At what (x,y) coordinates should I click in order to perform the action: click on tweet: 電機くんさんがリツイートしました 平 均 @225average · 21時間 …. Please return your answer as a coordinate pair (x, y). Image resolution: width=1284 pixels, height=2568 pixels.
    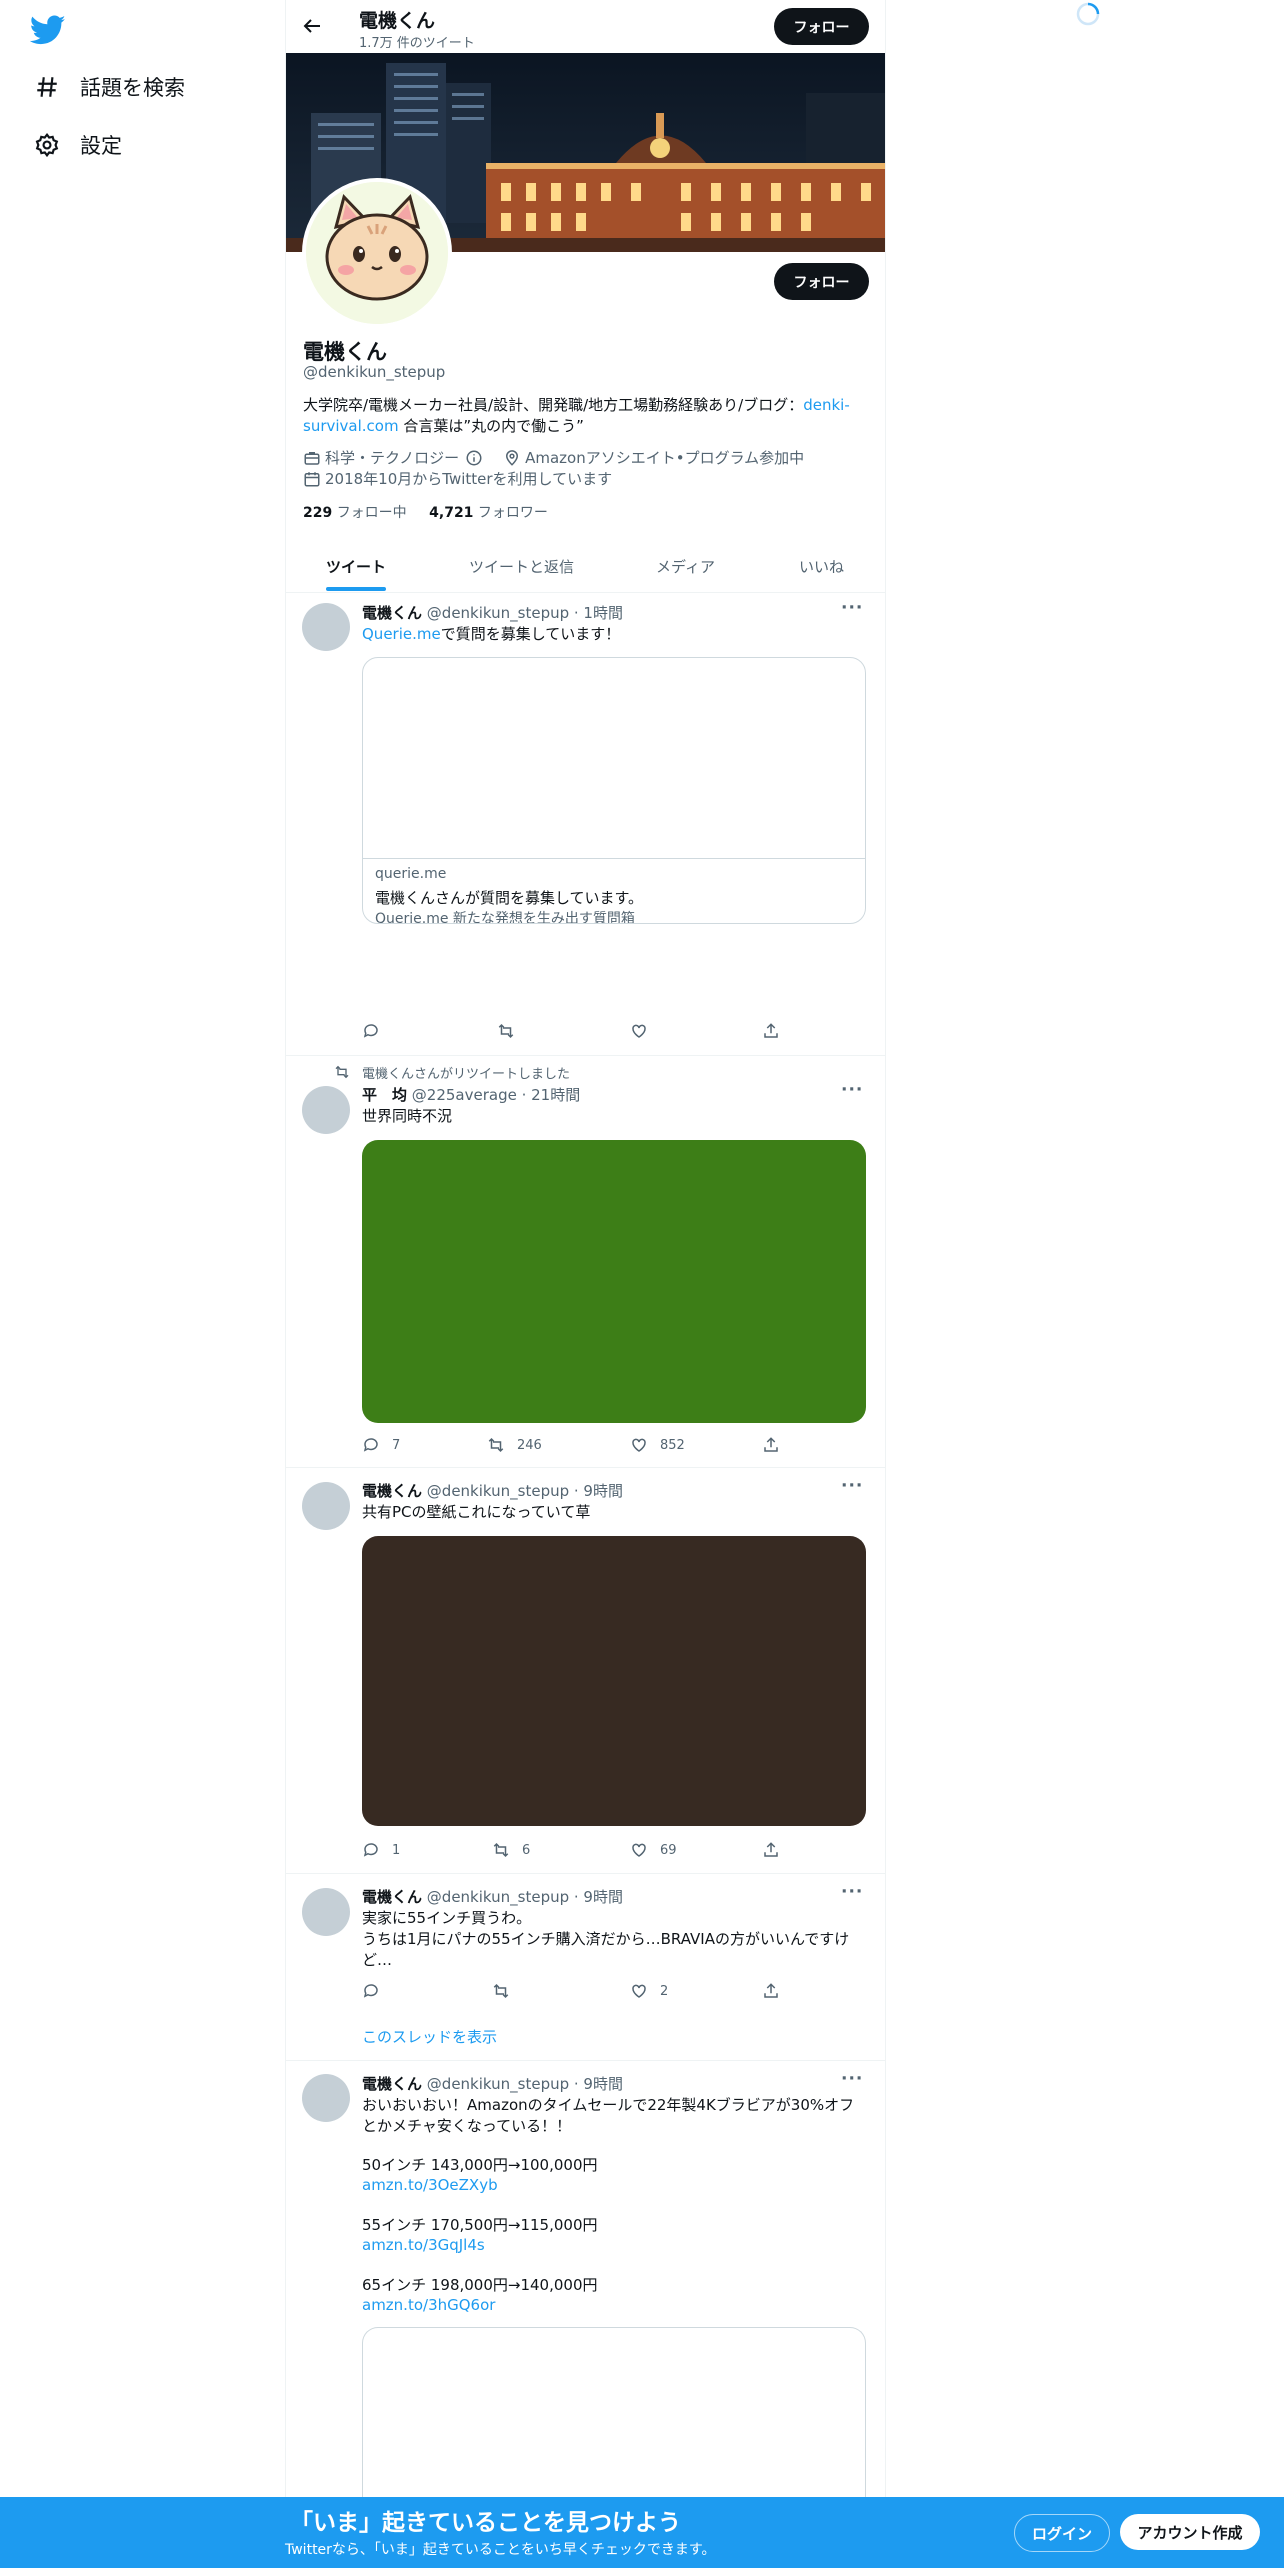
    Looking at the image, I should click on (585, 1262).